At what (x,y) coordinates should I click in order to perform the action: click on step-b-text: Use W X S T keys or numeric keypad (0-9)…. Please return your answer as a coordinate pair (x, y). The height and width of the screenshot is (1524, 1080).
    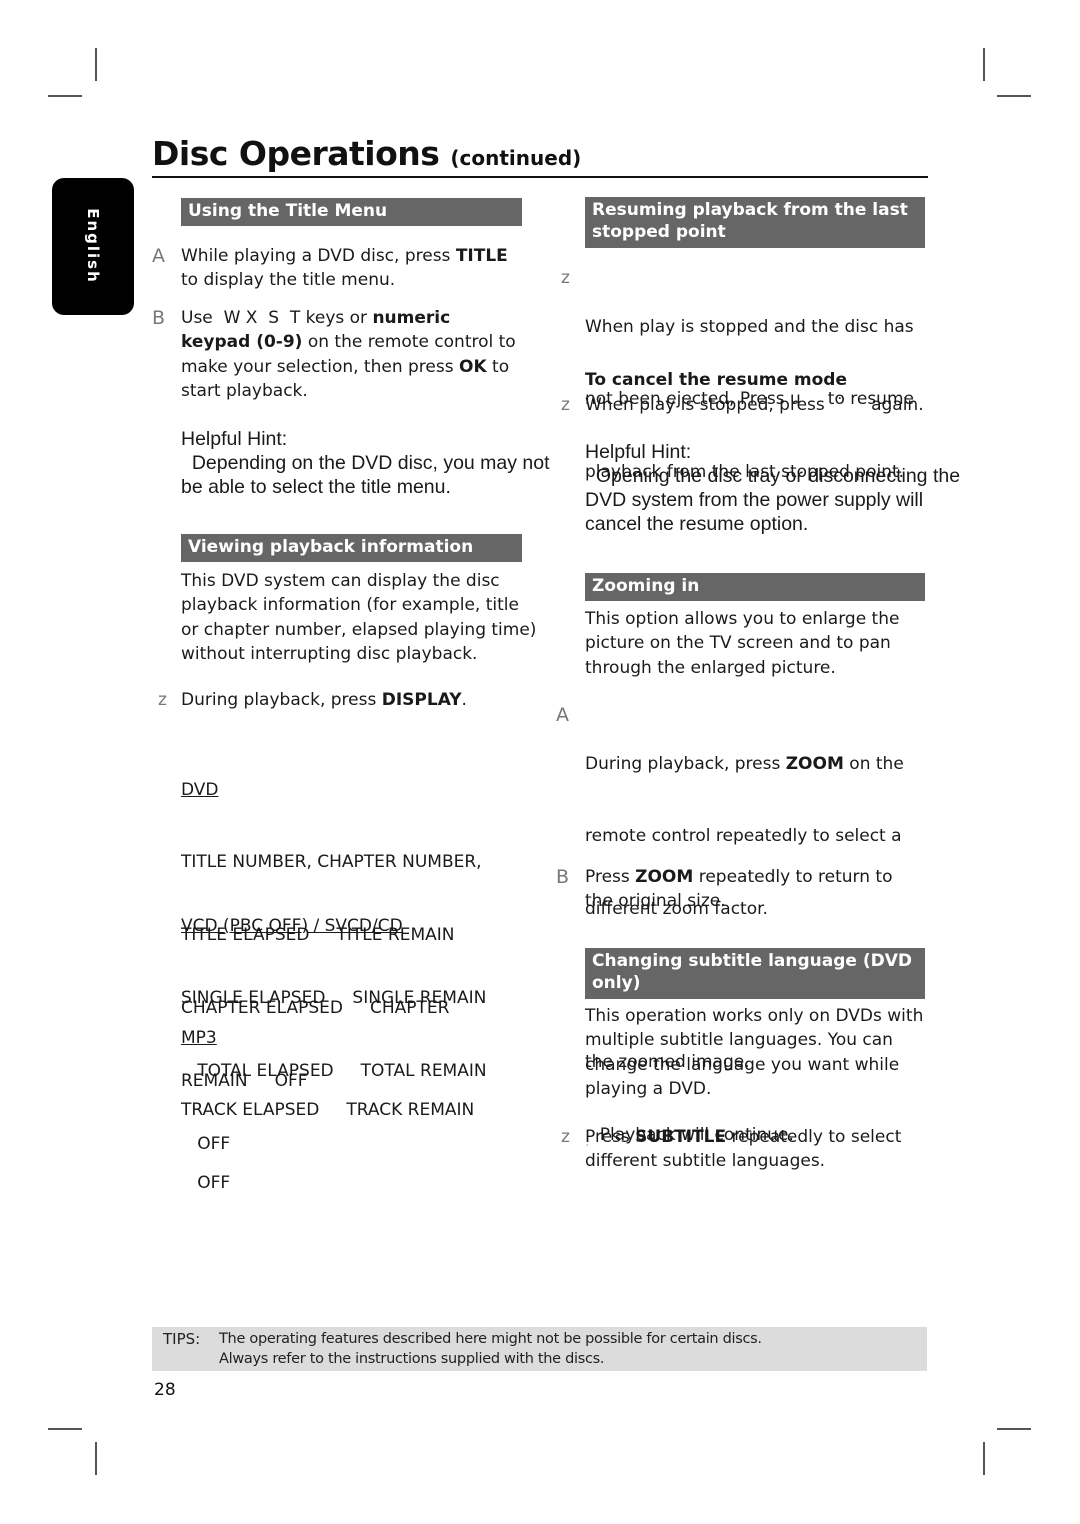
    Looking at the image, I should click on (348, 354).